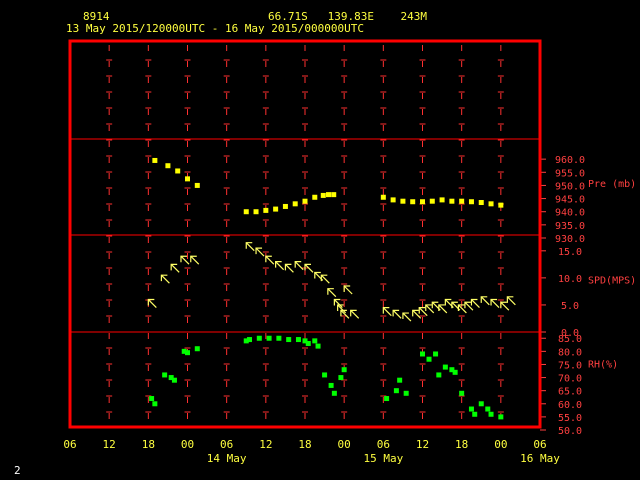 The image size is (640, 480). What do you see at coordinates (383, 458) in the screenshot?
I see `day-label: 15 May` at bounding box center [383, 458].